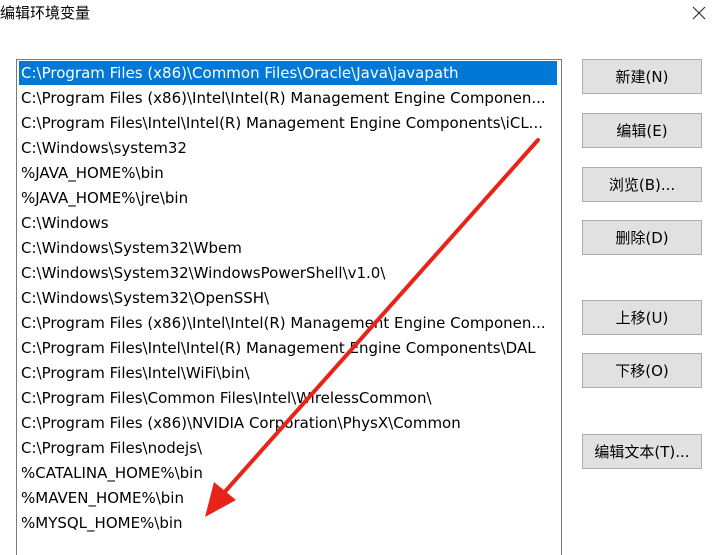 Image resolution: width=713 pixels, height=555 pixels. Describe the element at coordinates (288, 448) in the screenshot. I see `list-item: C:\Program Files\nodejs\` at that location.